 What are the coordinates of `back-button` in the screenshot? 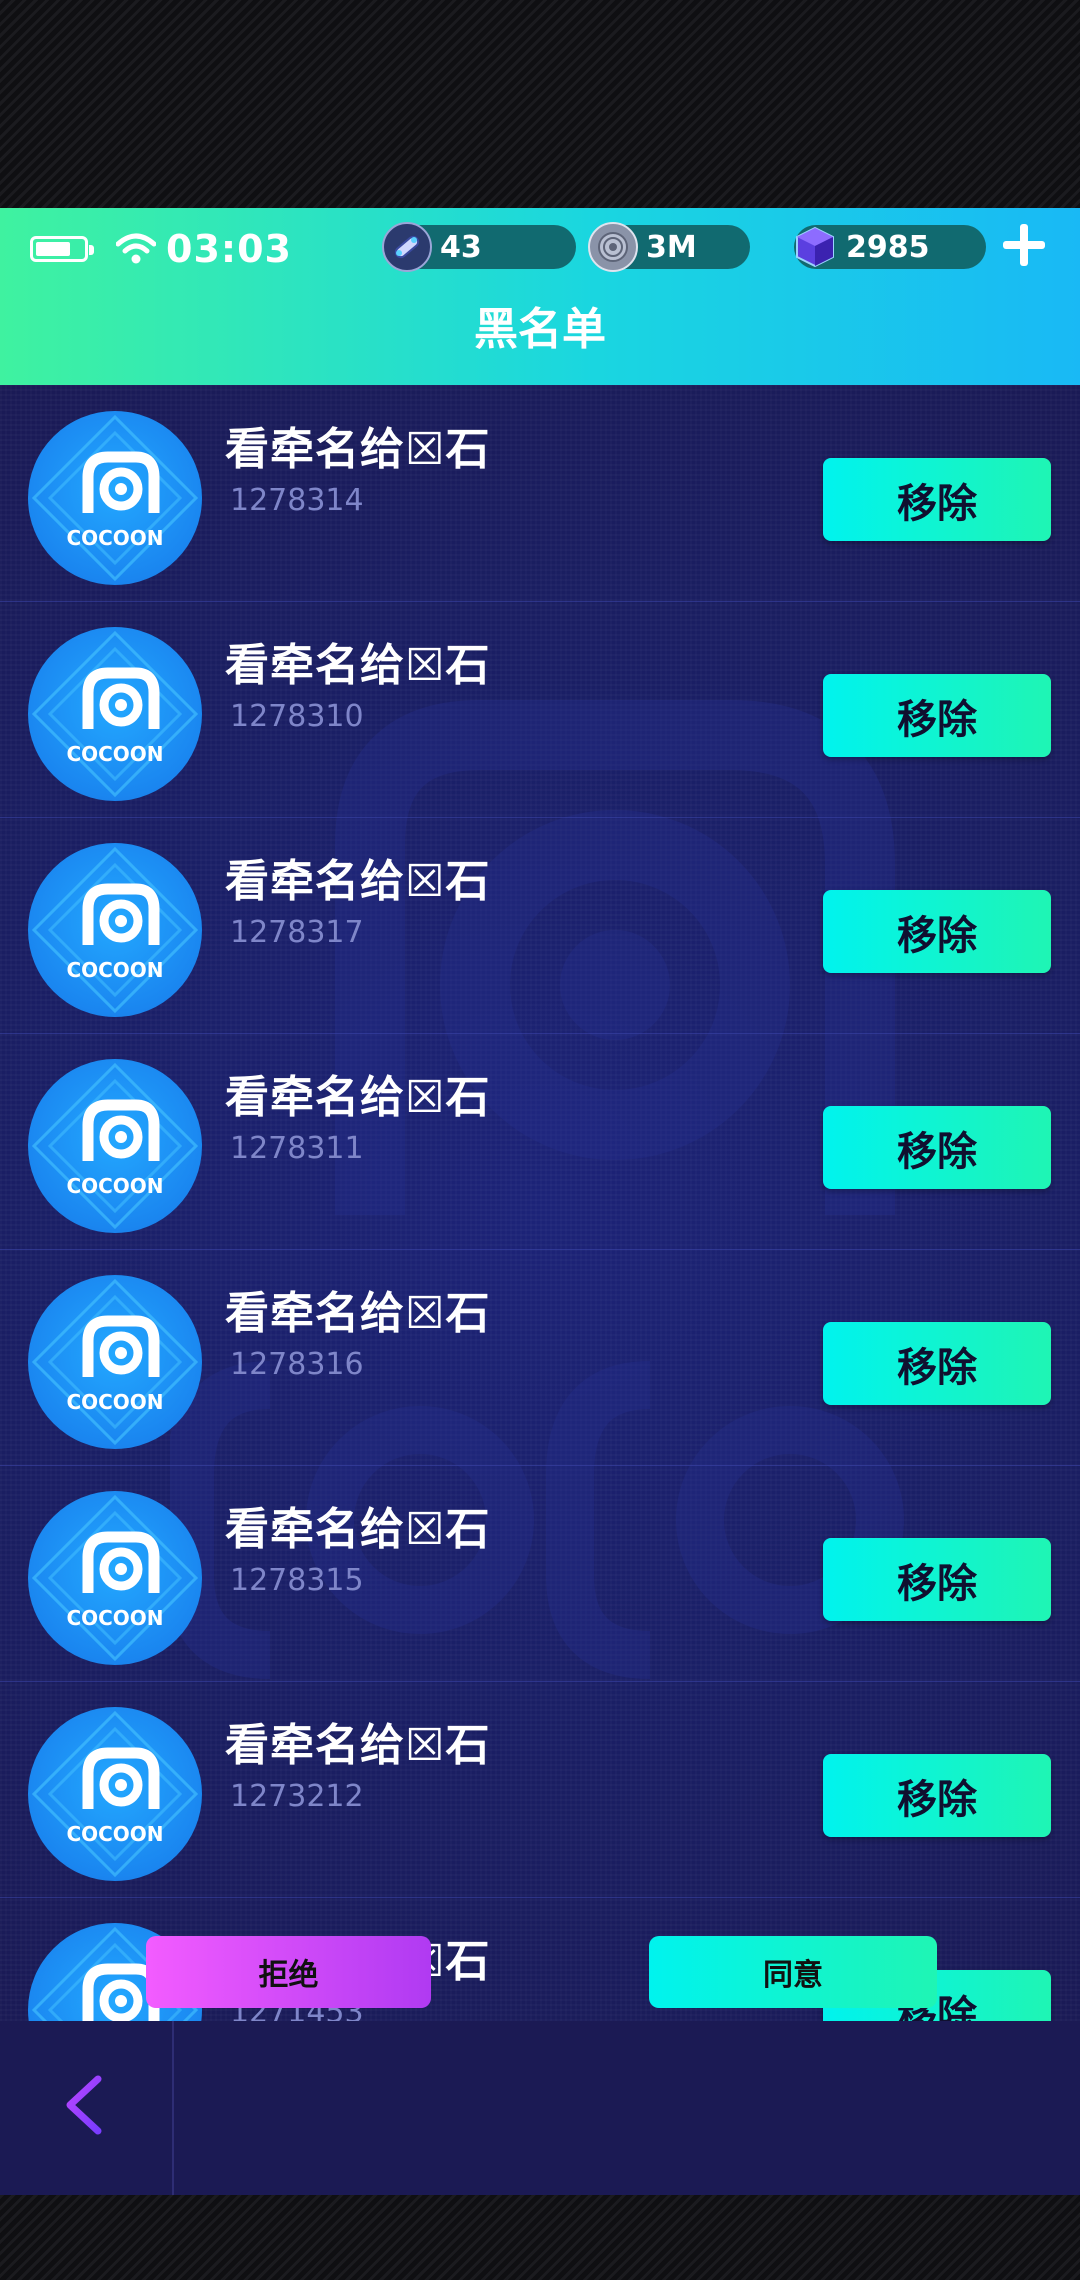 It's located at (87, 2108).